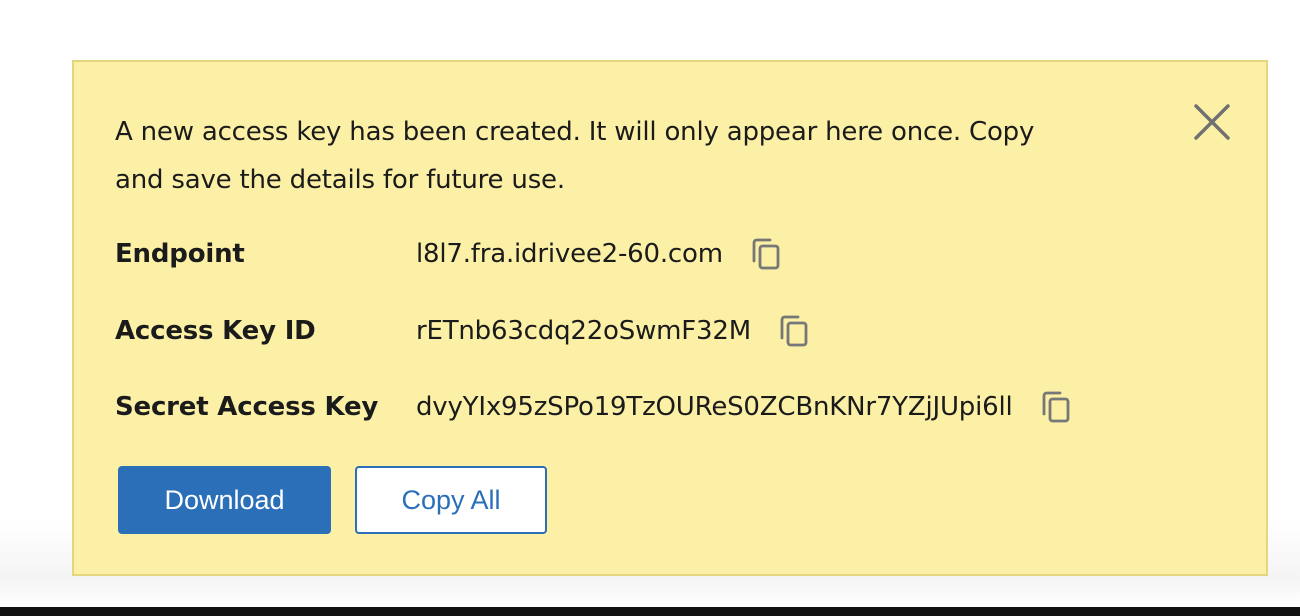 This screenshot has width=1300, height=616. I want to click on field-row-endpoint: Endpoint l8l7.fra.idrivee2-60.com, so click(448, 254).